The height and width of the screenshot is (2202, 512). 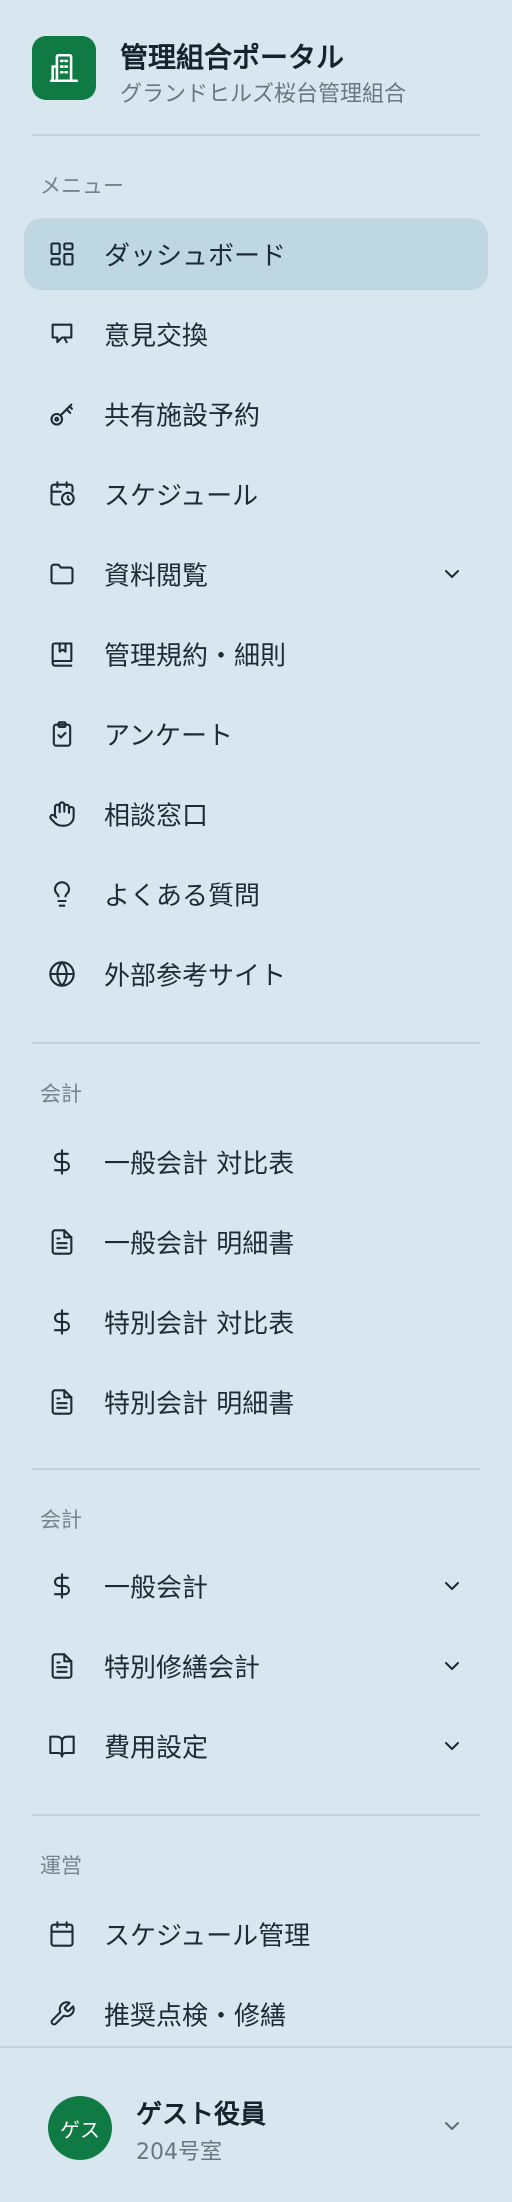 I want to click on nav-label: スケジュール管理, so click(x=207, y=1936).